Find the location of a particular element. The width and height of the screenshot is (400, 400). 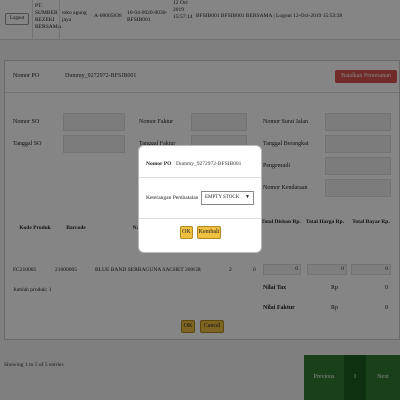

modal-po-label: Nomor PO is located at coordinates (159, 164).